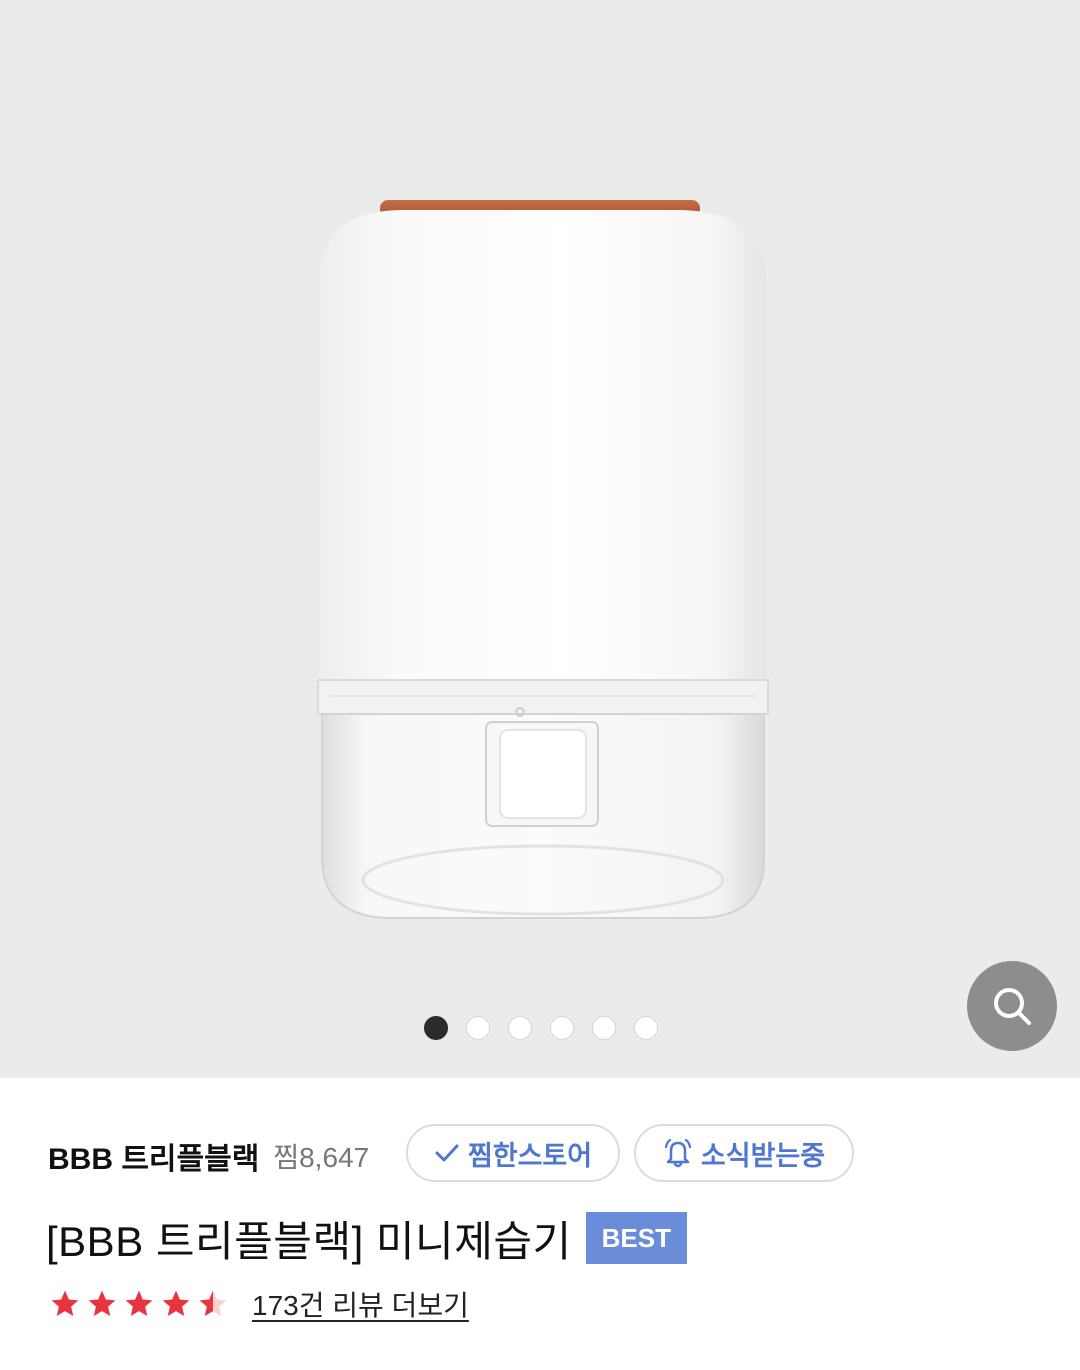 This screenshot has height=1370, width=1080. Describe the element at coordinates (213, 1303) in the screenshot. I see `star-half-icon` at that location.